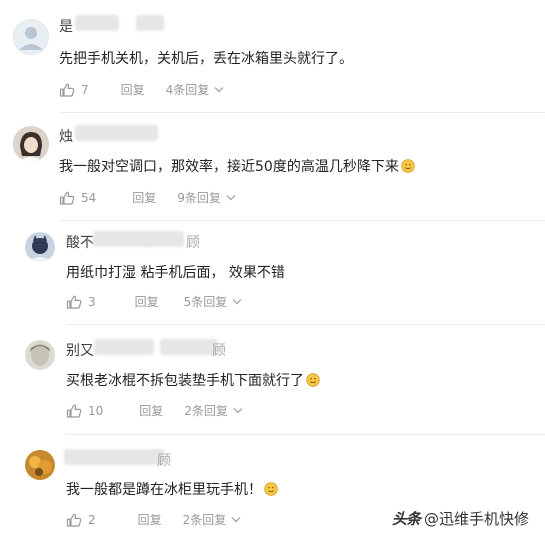  What do you see at coordinates (229, 167) in the screenshot?
I see `comment-text-content: 我一般对空调口，那效率，接近50度的高温几秒降下来` at bounding box center [229, 167].